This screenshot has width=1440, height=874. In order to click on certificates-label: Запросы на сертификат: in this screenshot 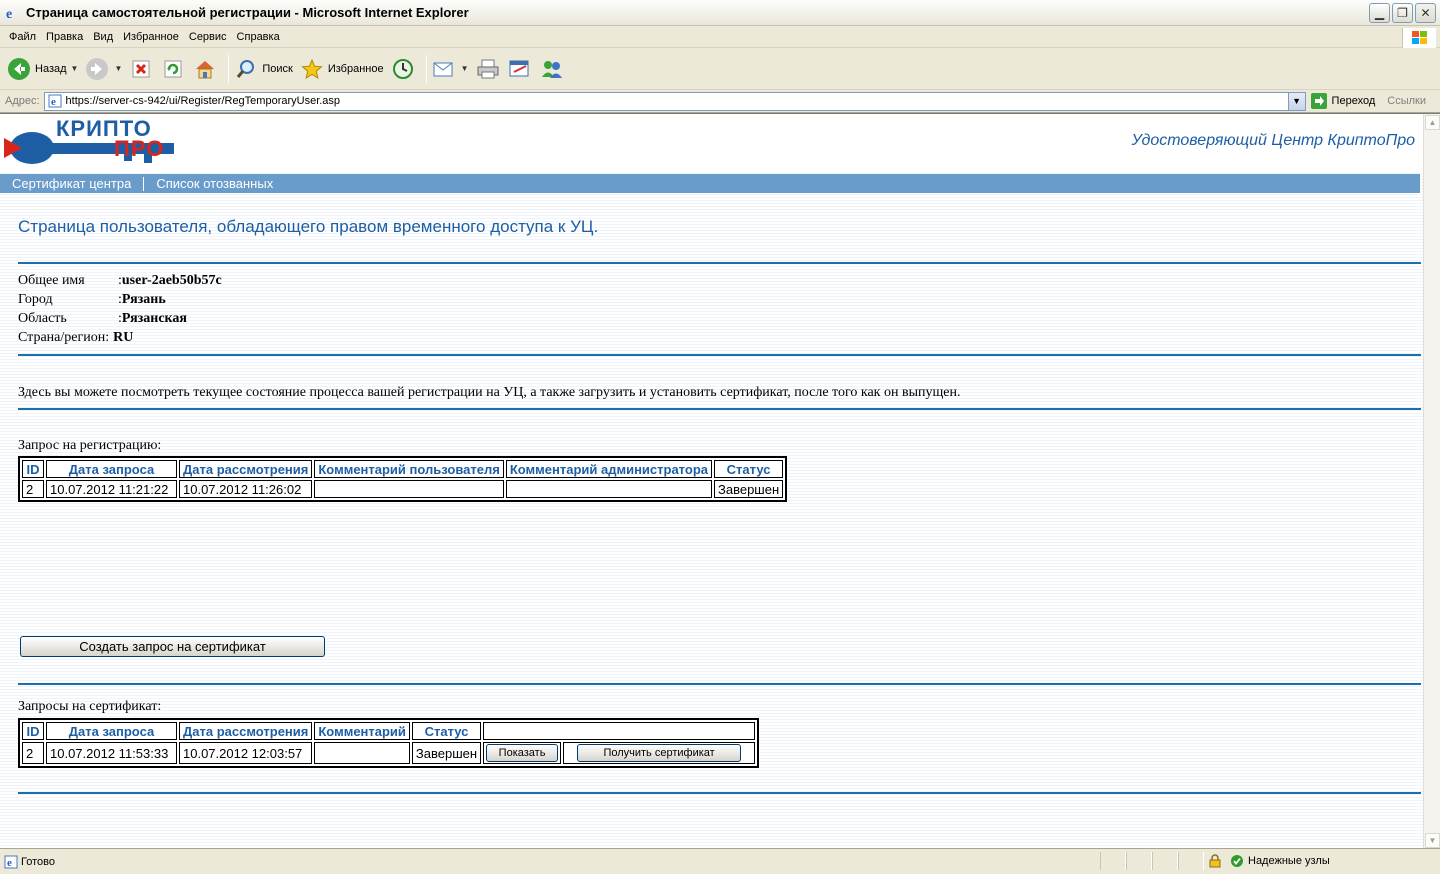, I will do `click(90, 706)`.